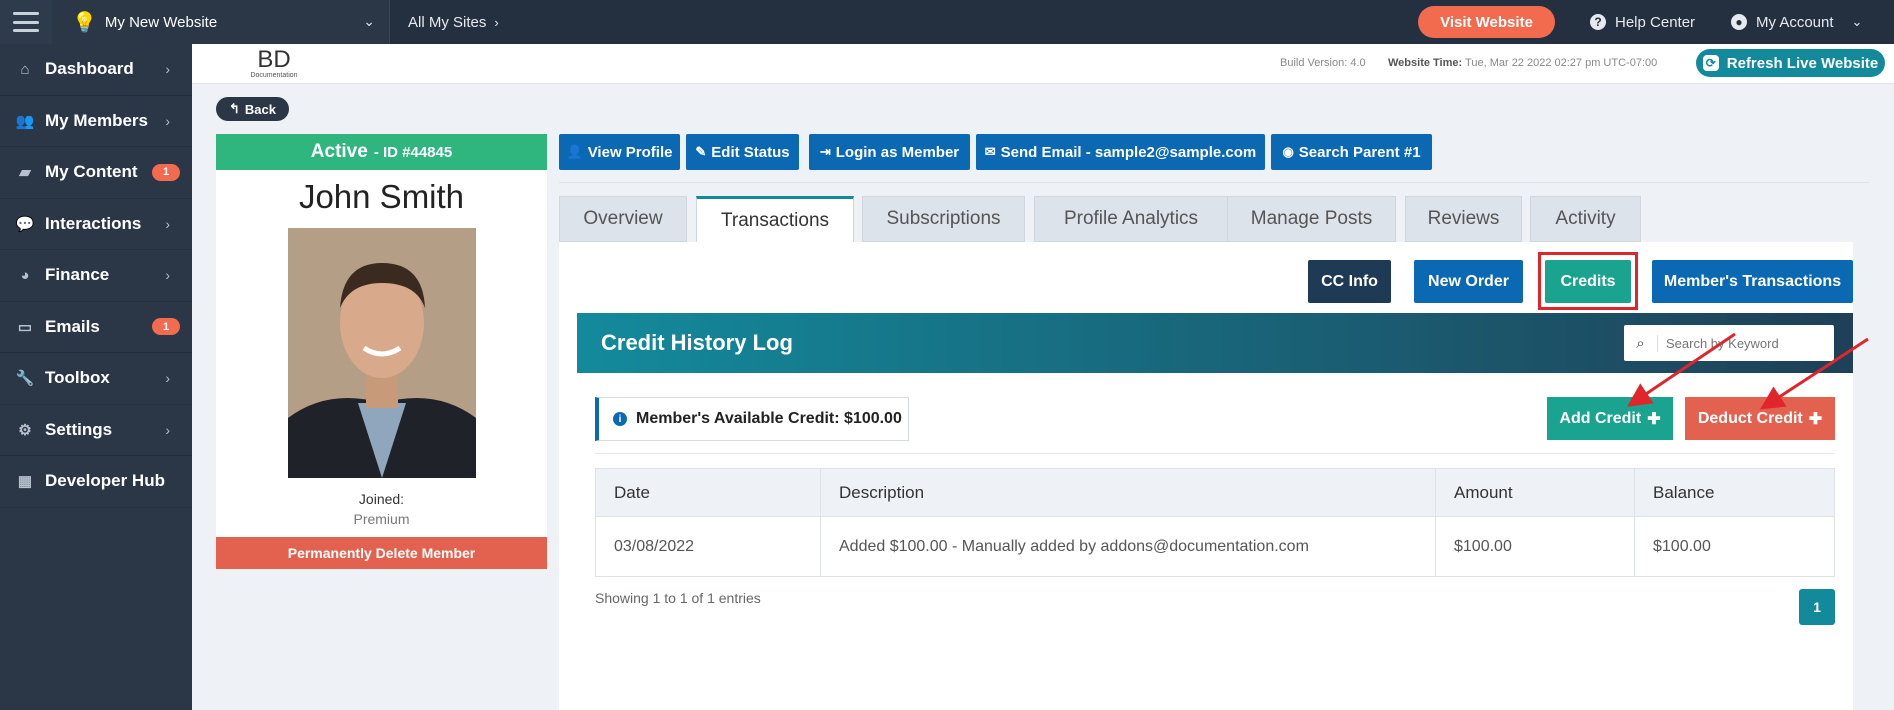 The height and width of the screenshot is (710, 1894). What do you see at coordinates (1311, 219) in the screenshot?
I see `tab-manage-posts: Manage Posts` at bounding box center [1311, 219].